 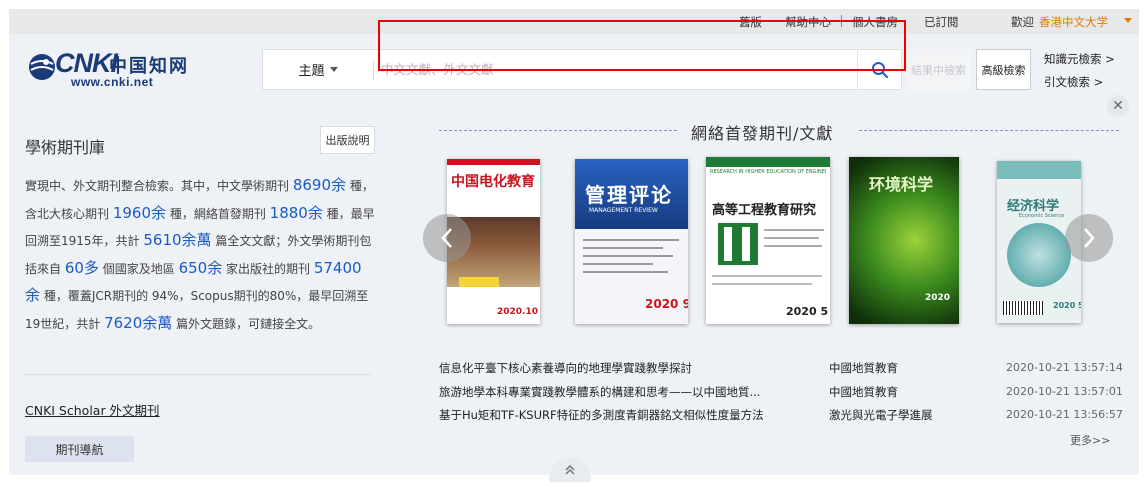 What do you see at coordinates (1064, 367) in the screenshot?
I see `article-date: 2020-10-21 13:57:14` at bounding box center [1064, 367].